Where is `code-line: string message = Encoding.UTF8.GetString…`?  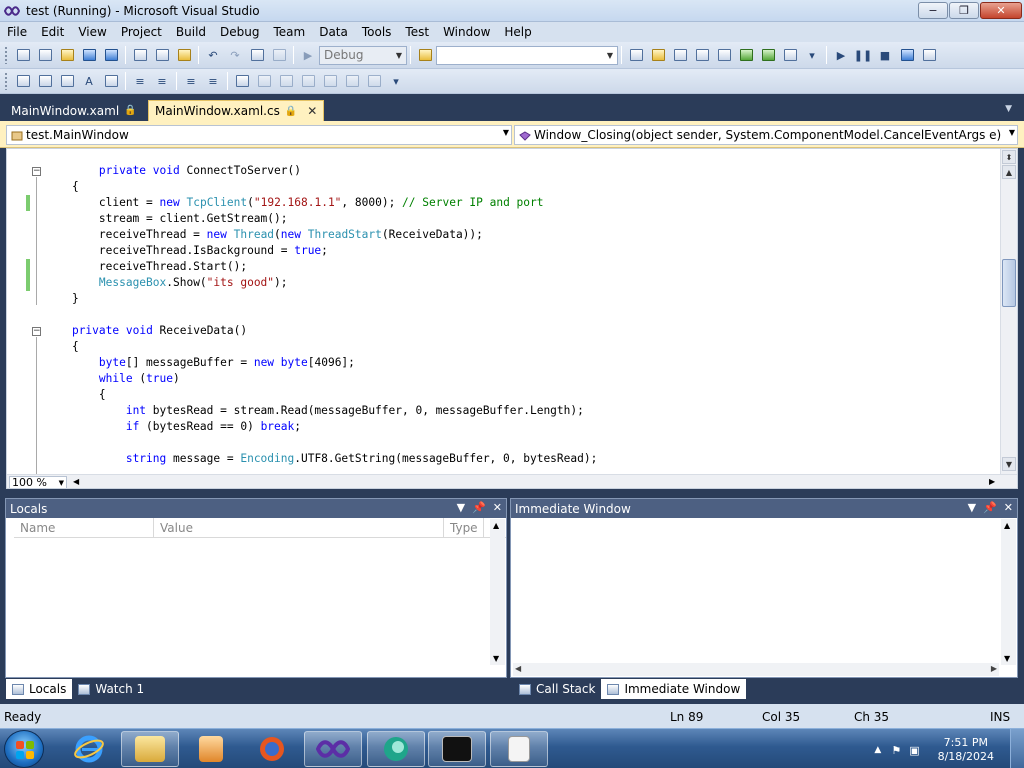
code-line: string message = Encoding.UTF8.GetString… is located at coordinates (321, 459).